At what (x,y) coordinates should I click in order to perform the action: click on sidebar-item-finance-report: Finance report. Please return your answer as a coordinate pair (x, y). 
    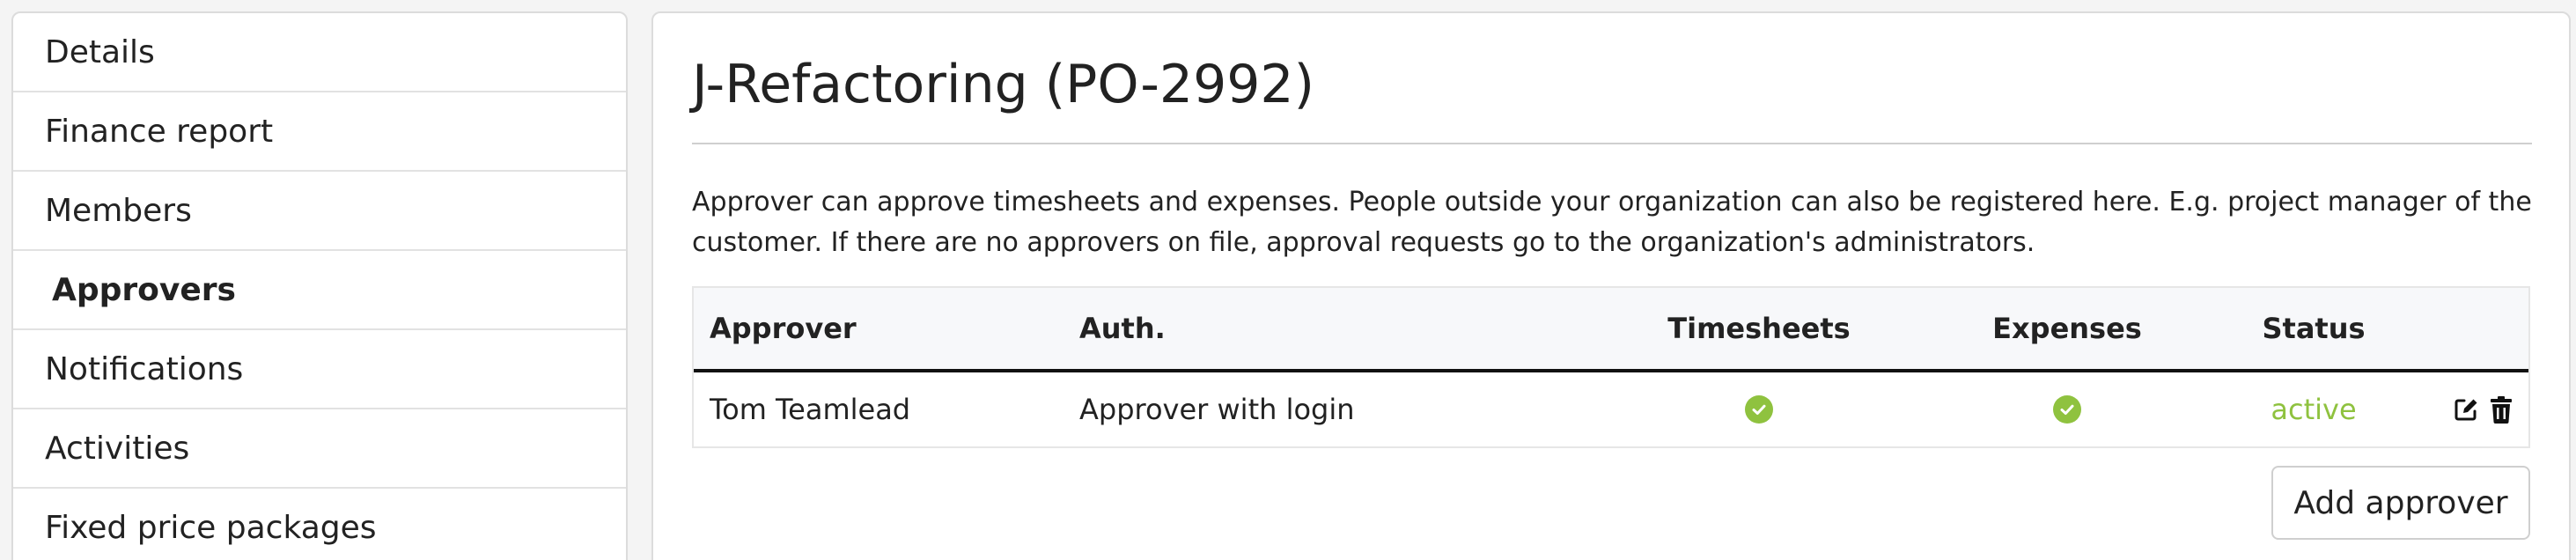
    Looking at the image, I should click on (320, 132).